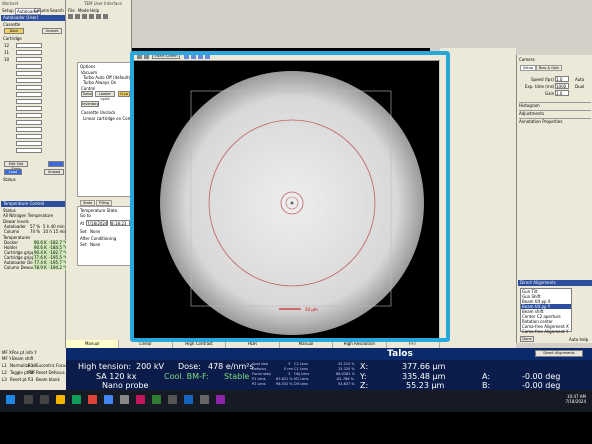  Describe the element at coordinates (90, 104) in the screenshot. I see `inventory-button: Inventory` at that location.